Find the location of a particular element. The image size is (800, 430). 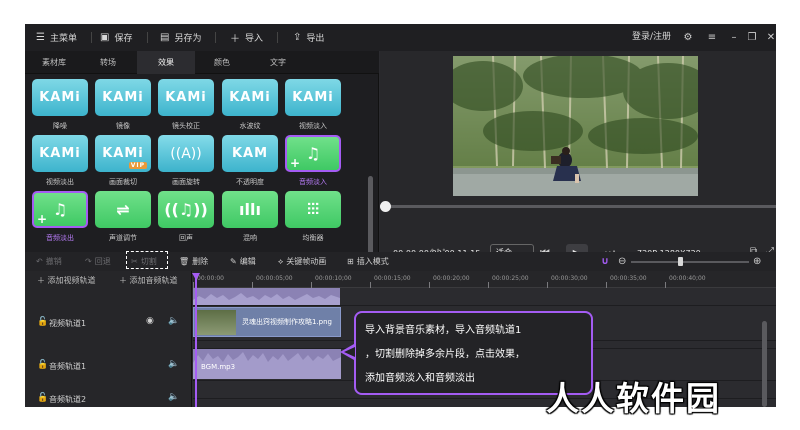

effect-item: KAMi 视频淡入 is located at coordinates (313, 105).